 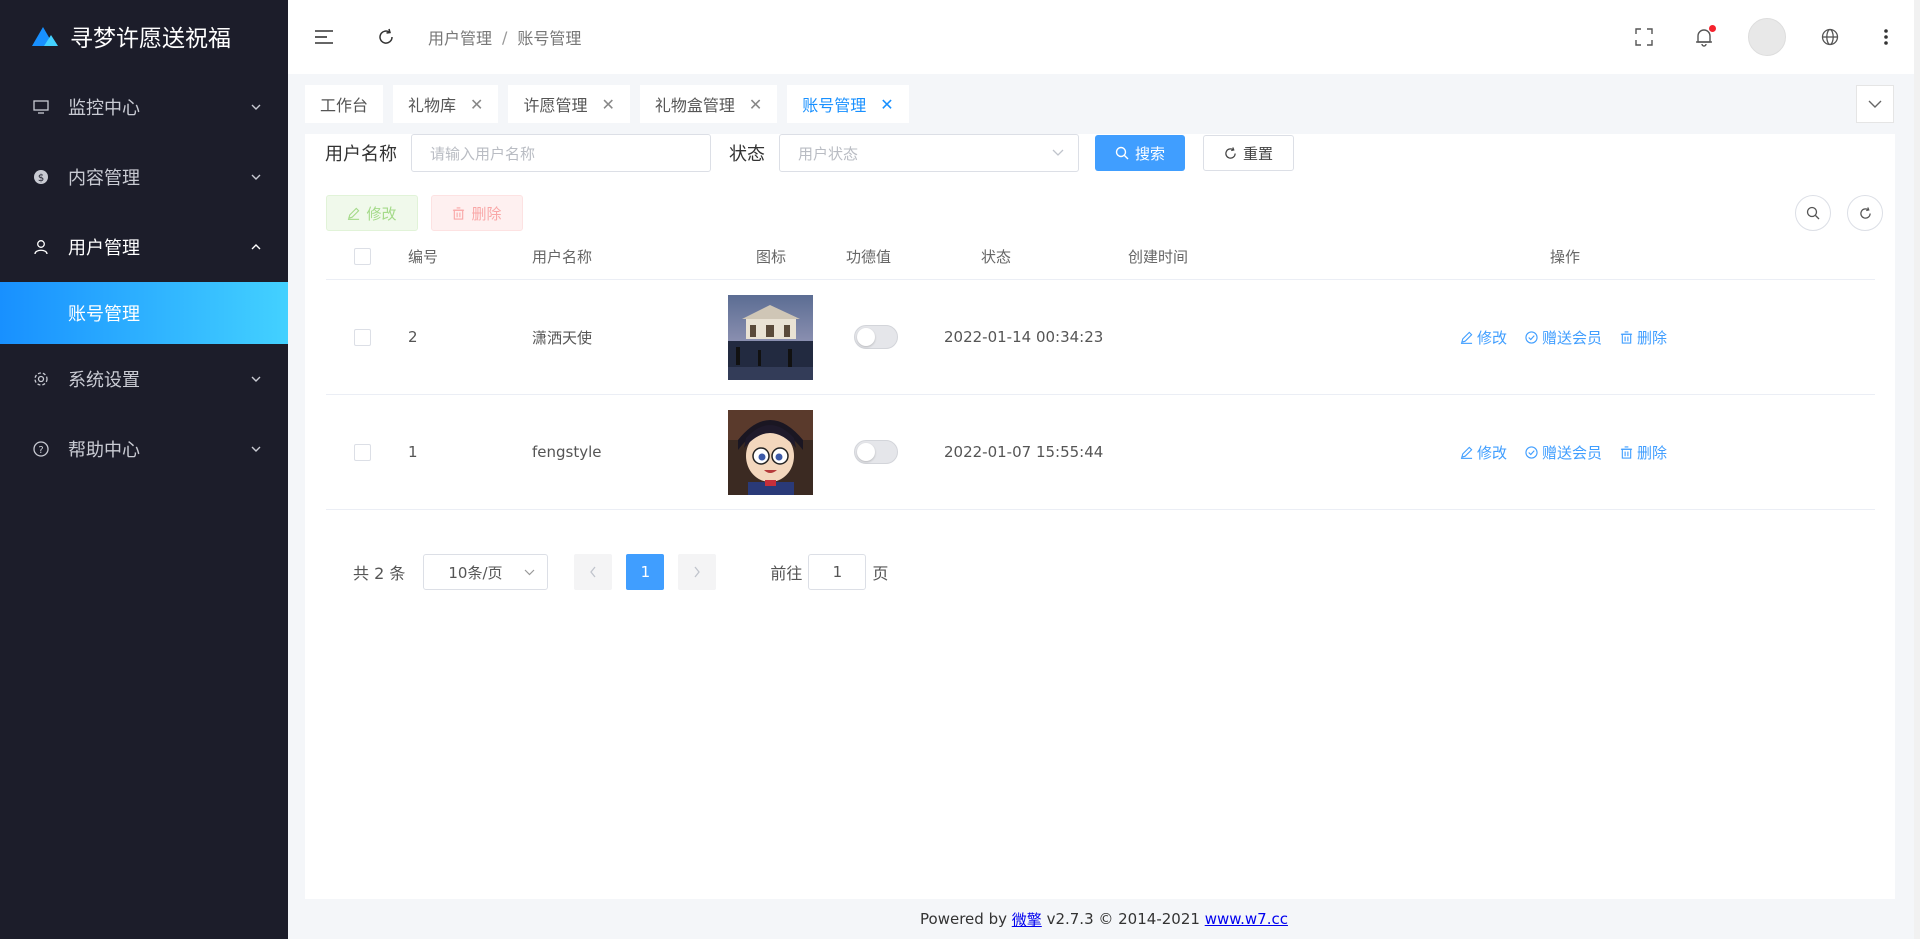 I want to click on username-label: 用户名称, so click(x=361, y=154).